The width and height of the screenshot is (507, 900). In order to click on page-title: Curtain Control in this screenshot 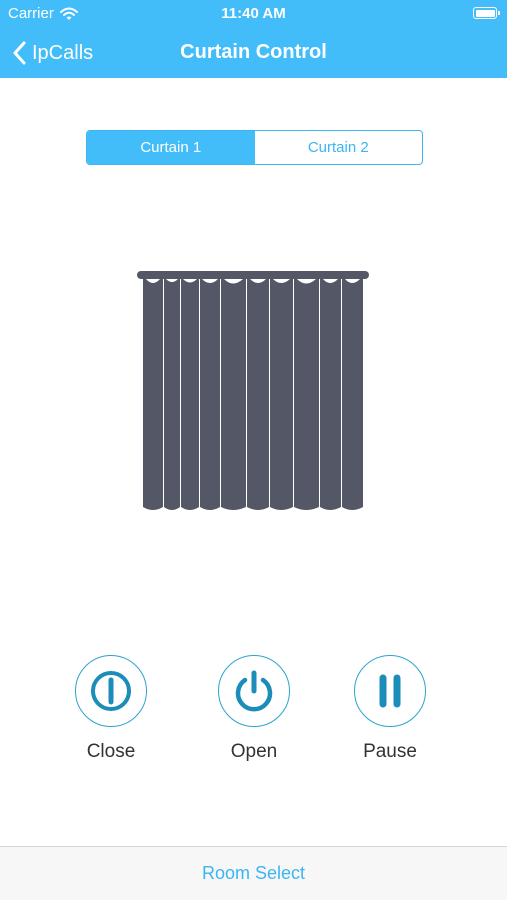, I will do `click(253, 52)`.